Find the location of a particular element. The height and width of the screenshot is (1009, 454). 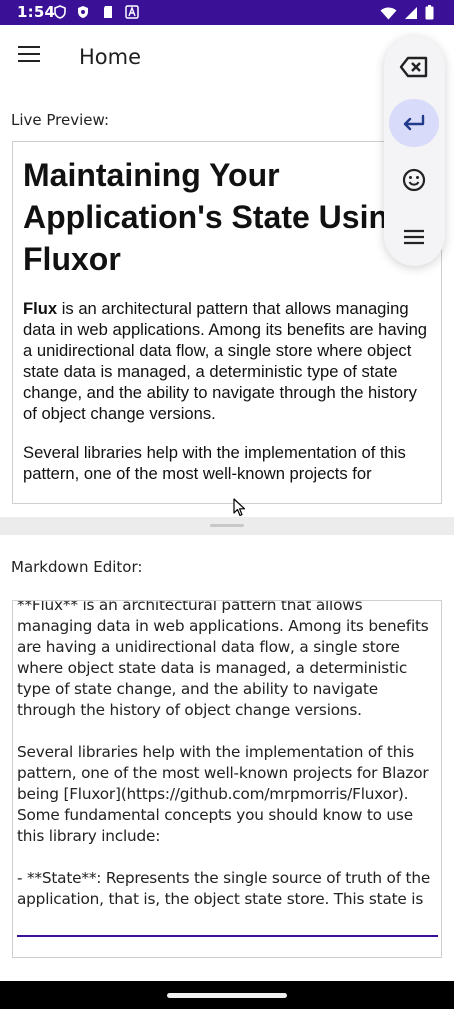

live-preview-label: Live Preview: is located at coordinates (60, 120).